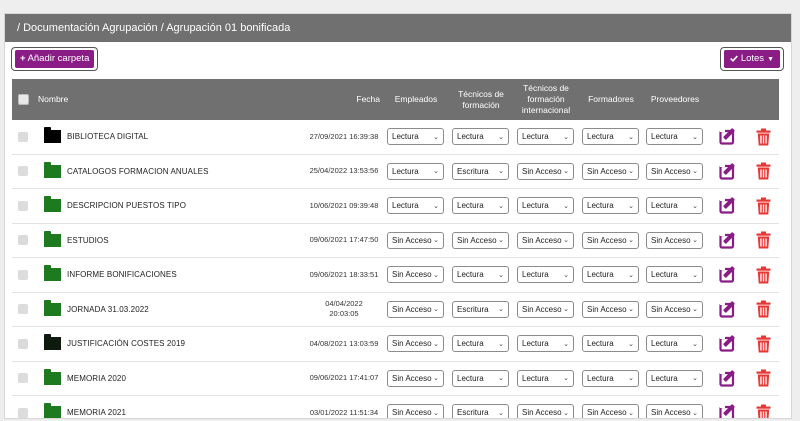 Image resolution: width=800 pixels, height=421 pixels. What do you see at coordinates (126, 205) in the screenshot?
I see `folder-name: DESCRIPCION PUESTOS TIPO` at bounding box center [126, 205].